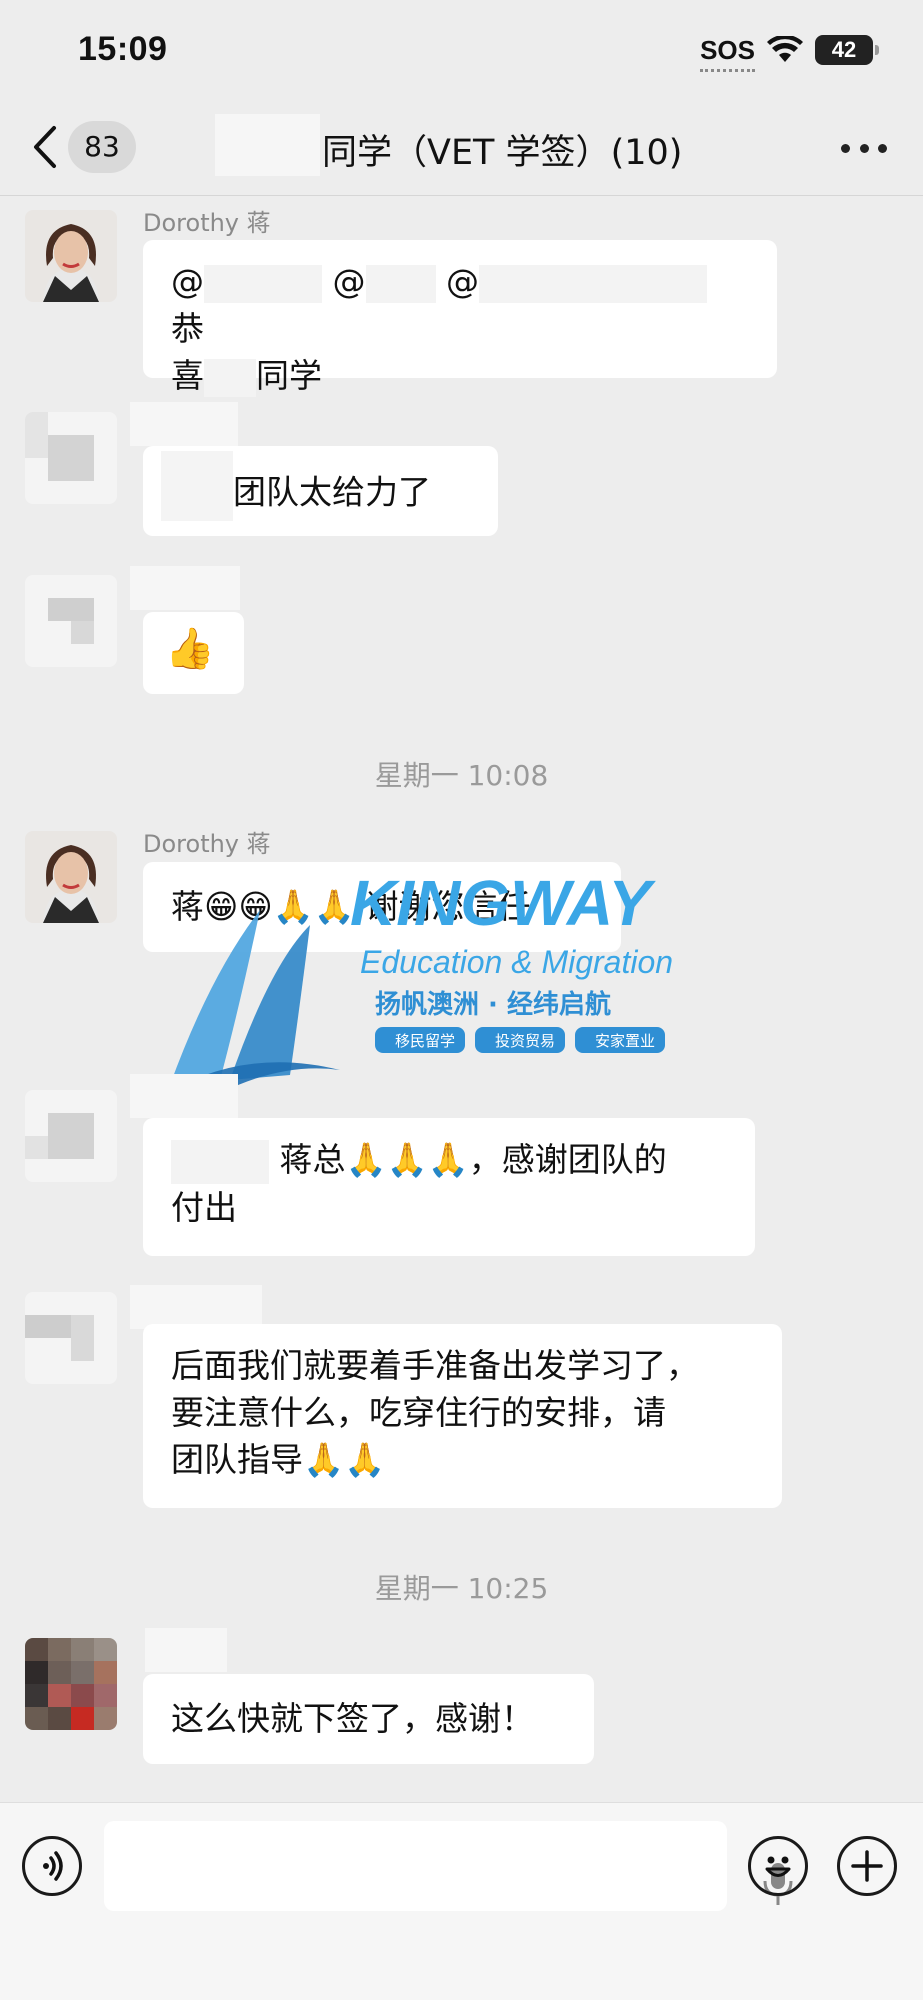 This screenshot has height=2000, width=923. I want to click on message-bubble: 这么快就下签了，感谢！, so click(368, 1719).